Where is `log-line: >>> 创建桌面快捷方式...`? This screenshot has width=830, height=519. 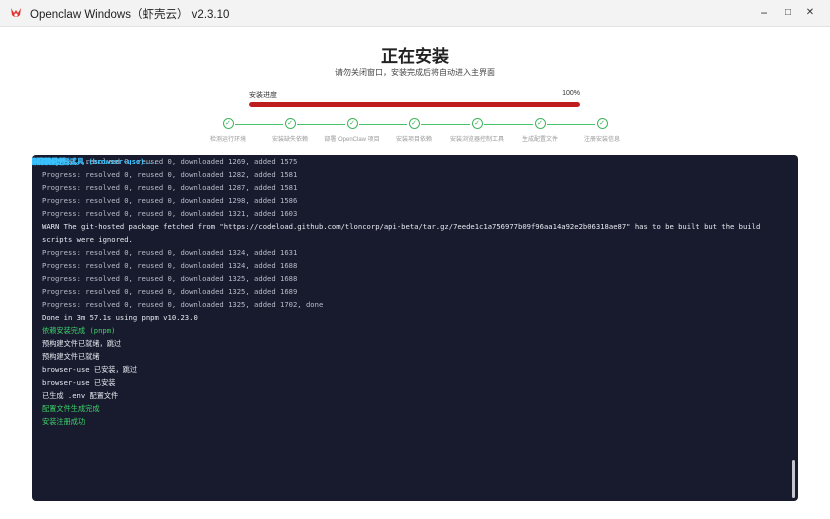
log-line: >>> 创建桌面快捷方式... is located at coordinates (61, 161).